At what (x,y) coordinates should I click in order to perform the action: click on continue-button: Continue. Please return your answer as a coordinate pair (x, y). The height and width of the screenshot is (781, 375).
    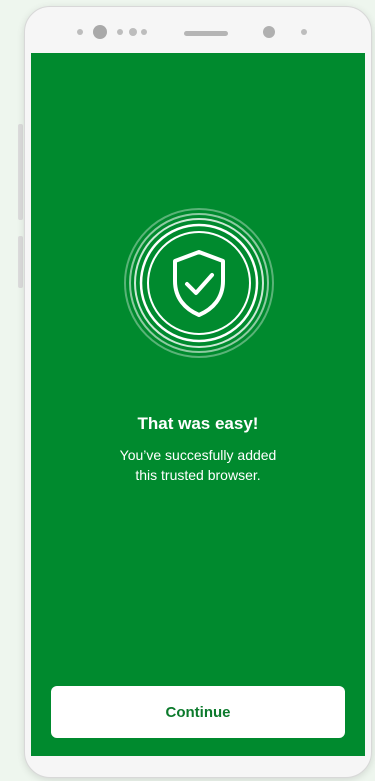
    Looking at the image, I should click on (198, 712).